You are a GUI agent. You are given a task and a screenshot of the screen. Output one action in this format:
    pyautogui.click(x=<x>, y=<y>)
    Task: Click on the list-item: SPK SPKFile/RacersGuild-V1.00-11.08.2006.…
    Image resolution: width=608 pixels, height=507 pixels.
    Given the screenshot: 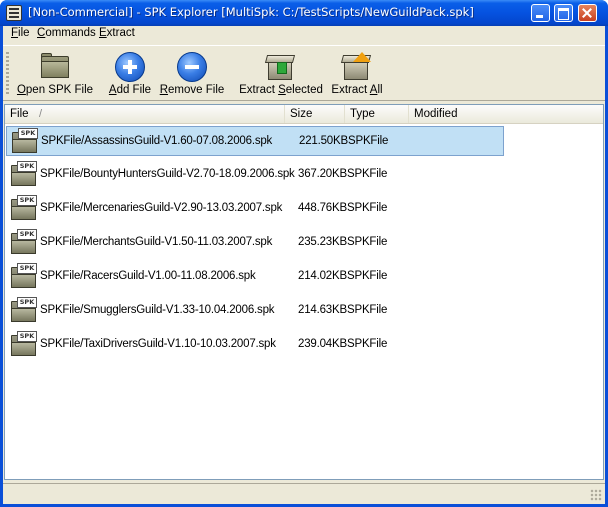 What is the action you would take?
    pyautogui.click(x=255, y=277)
    